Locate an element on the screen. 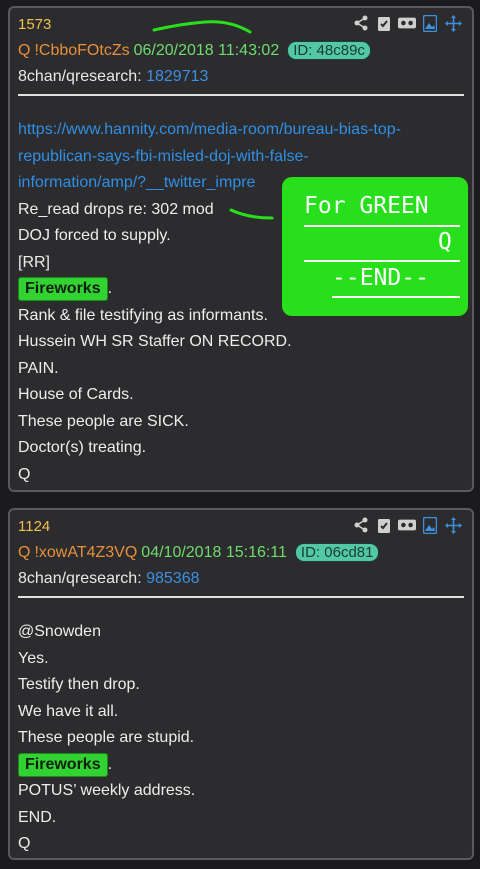  post-line: Yes. is located at coordinates (33, 658).